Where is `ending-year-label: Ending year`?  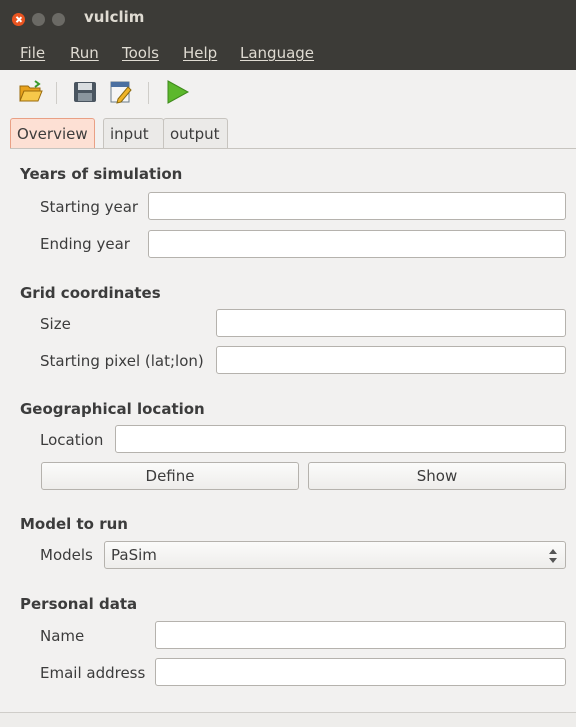
ending-year-label: Ending year is located at coordinates (85, 244).